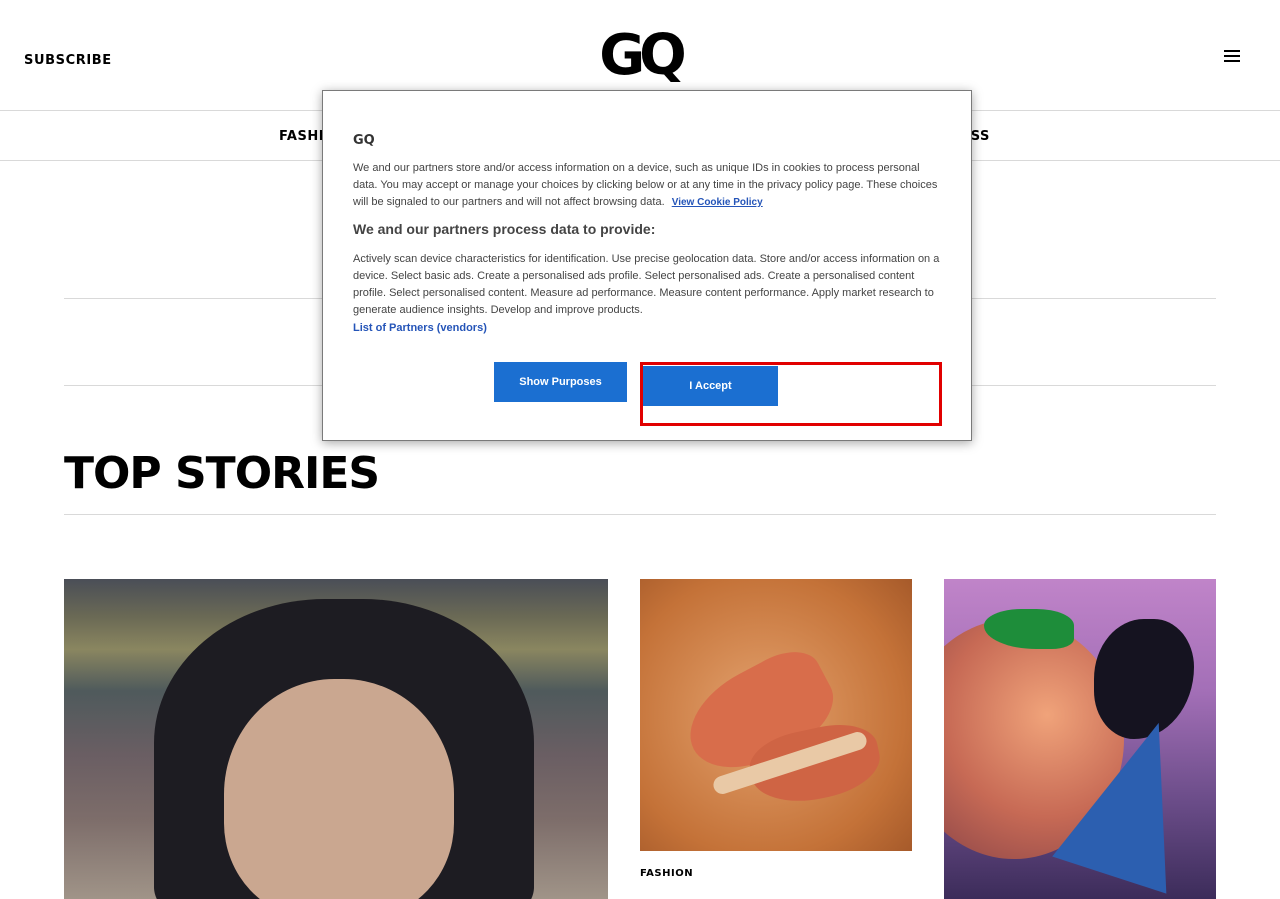  I want to click on hamburger-menu-icon, so click(1232, 56).